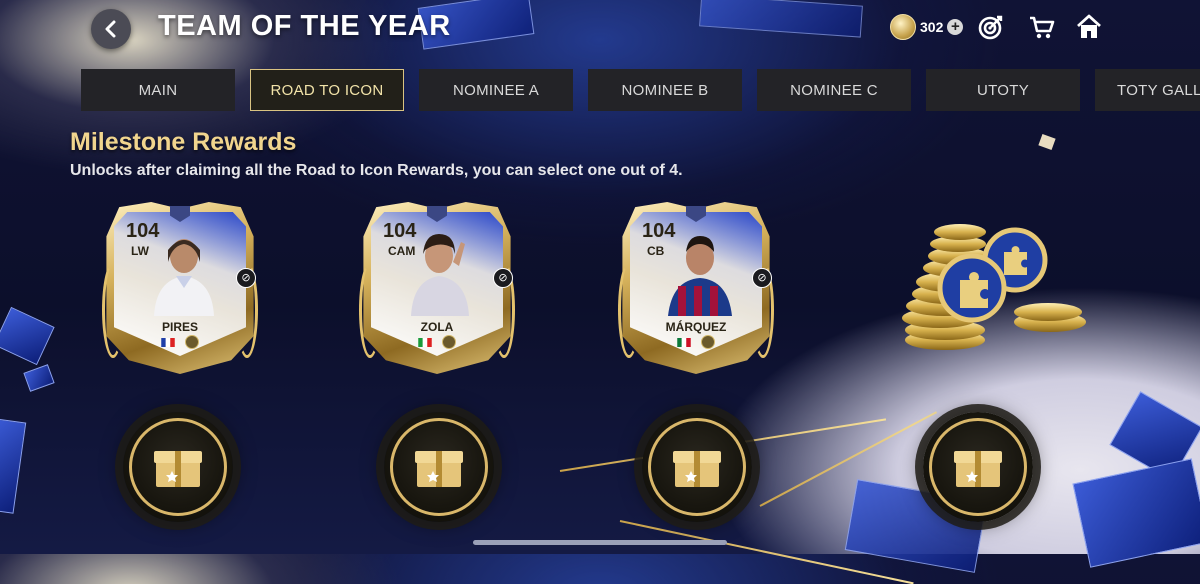 The height and width of the screenshot is (584, 1200). I want to click on chevron-left-icon, so click(110, 29).